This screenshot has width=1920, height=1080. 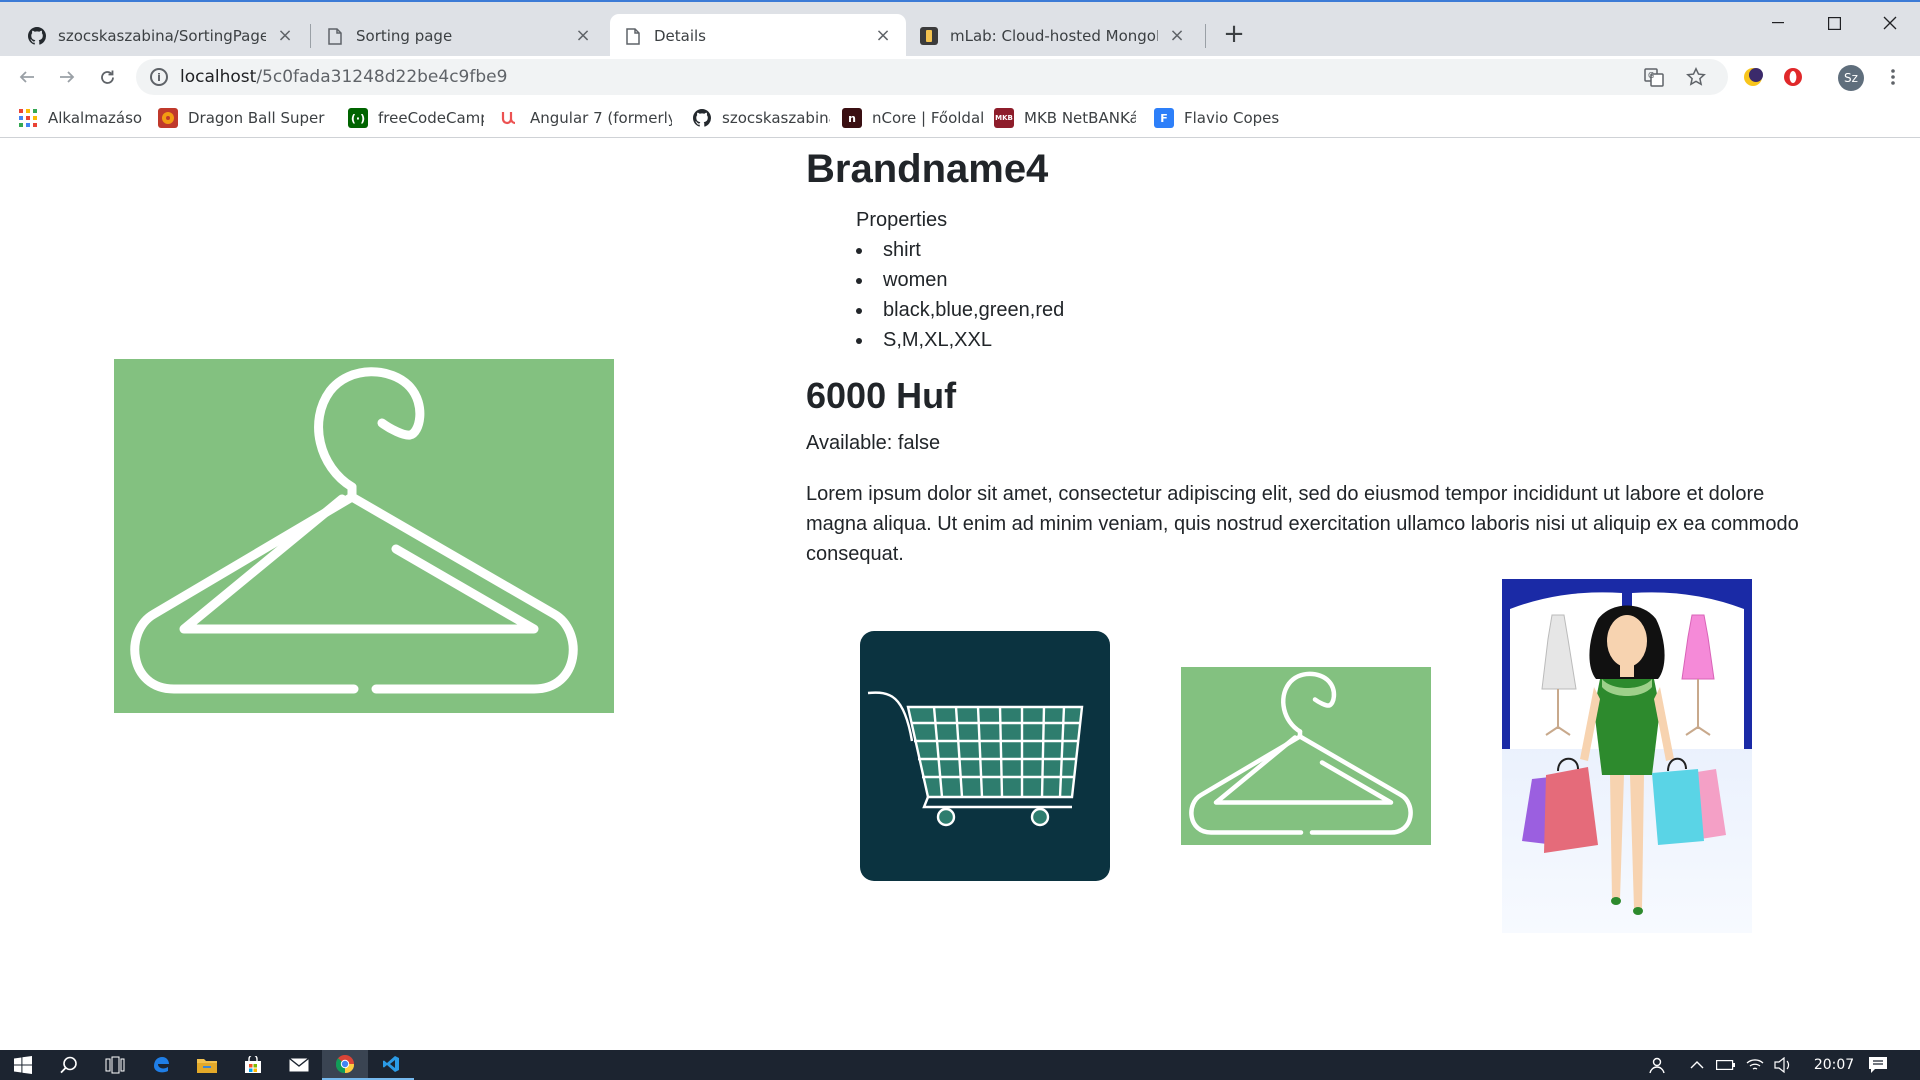 I want to click on bookmark-flavio-copes: F Flavio Copes, so click(x=1217, y=118).